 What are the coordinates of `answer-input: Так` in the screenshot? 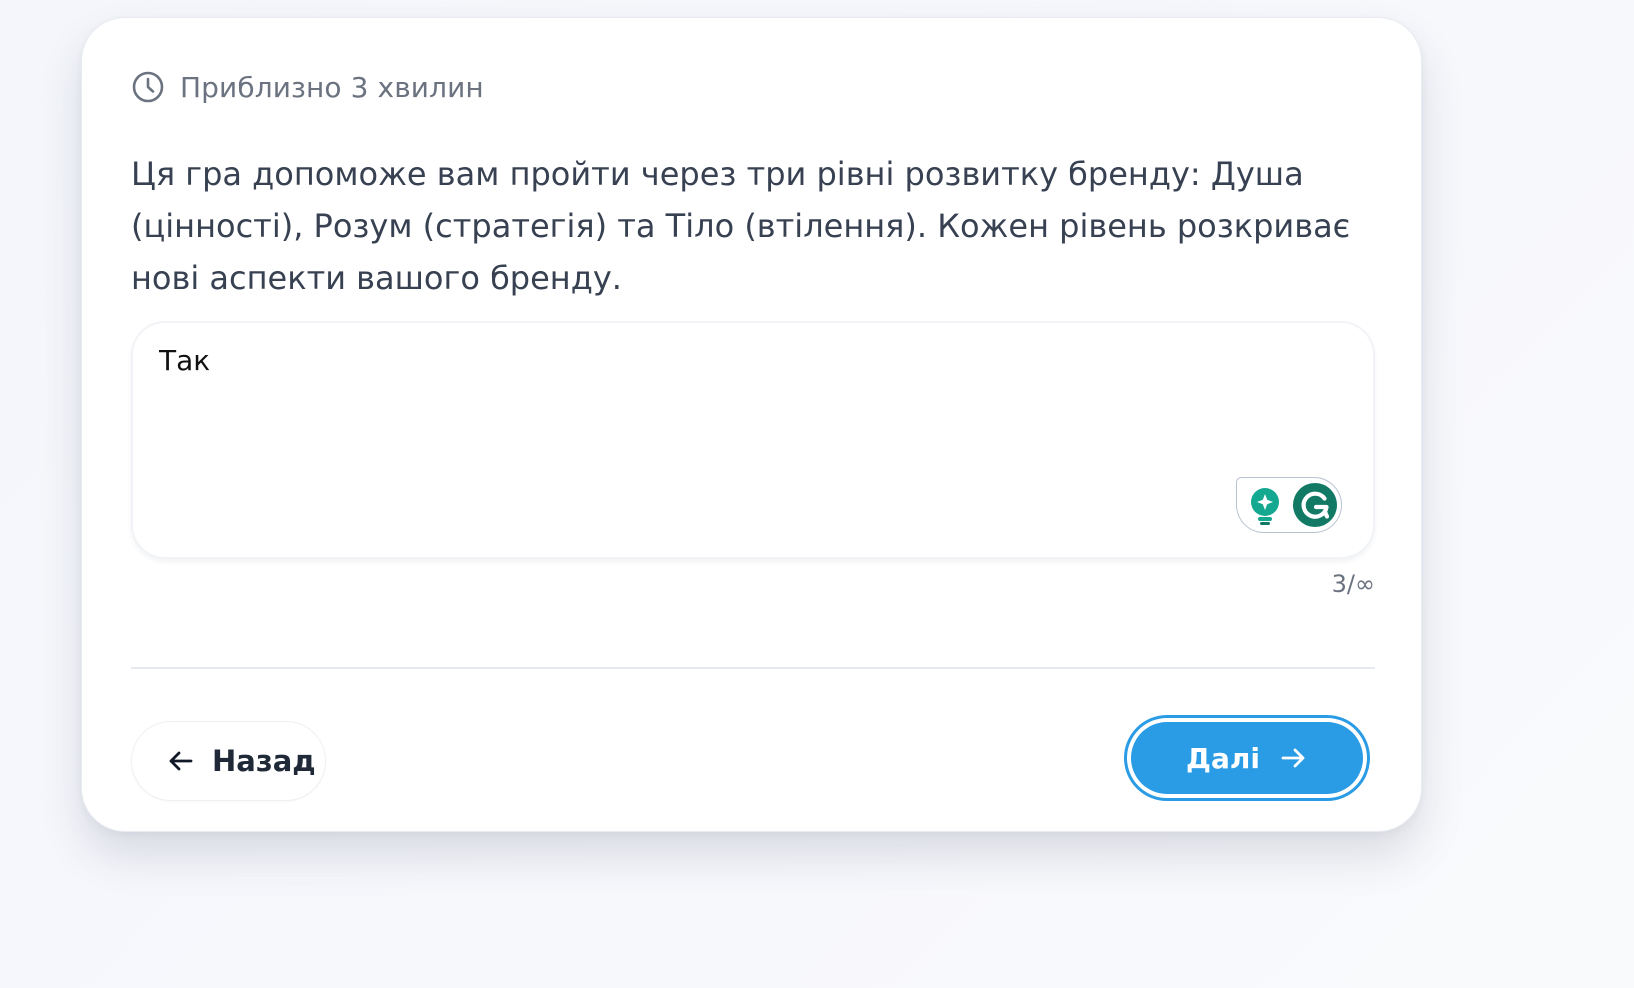 It's located at (734, 421).